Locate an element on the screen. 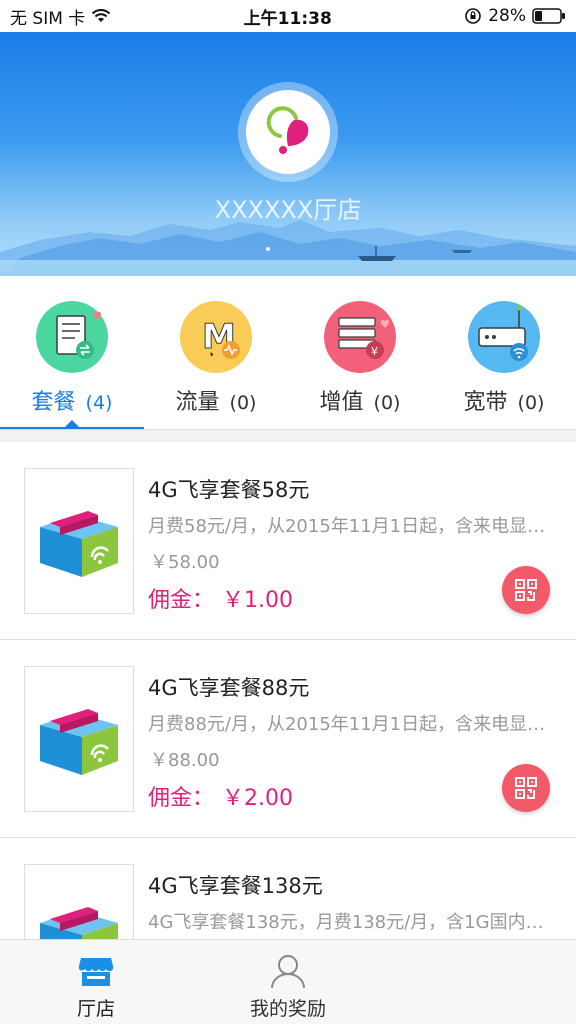 Image resolution: width=576 pixels, height=1024 pixels. product-description: 月费88元/月，从2015年11月1日起，含来电显示等 is located at coordinates (350, 724).